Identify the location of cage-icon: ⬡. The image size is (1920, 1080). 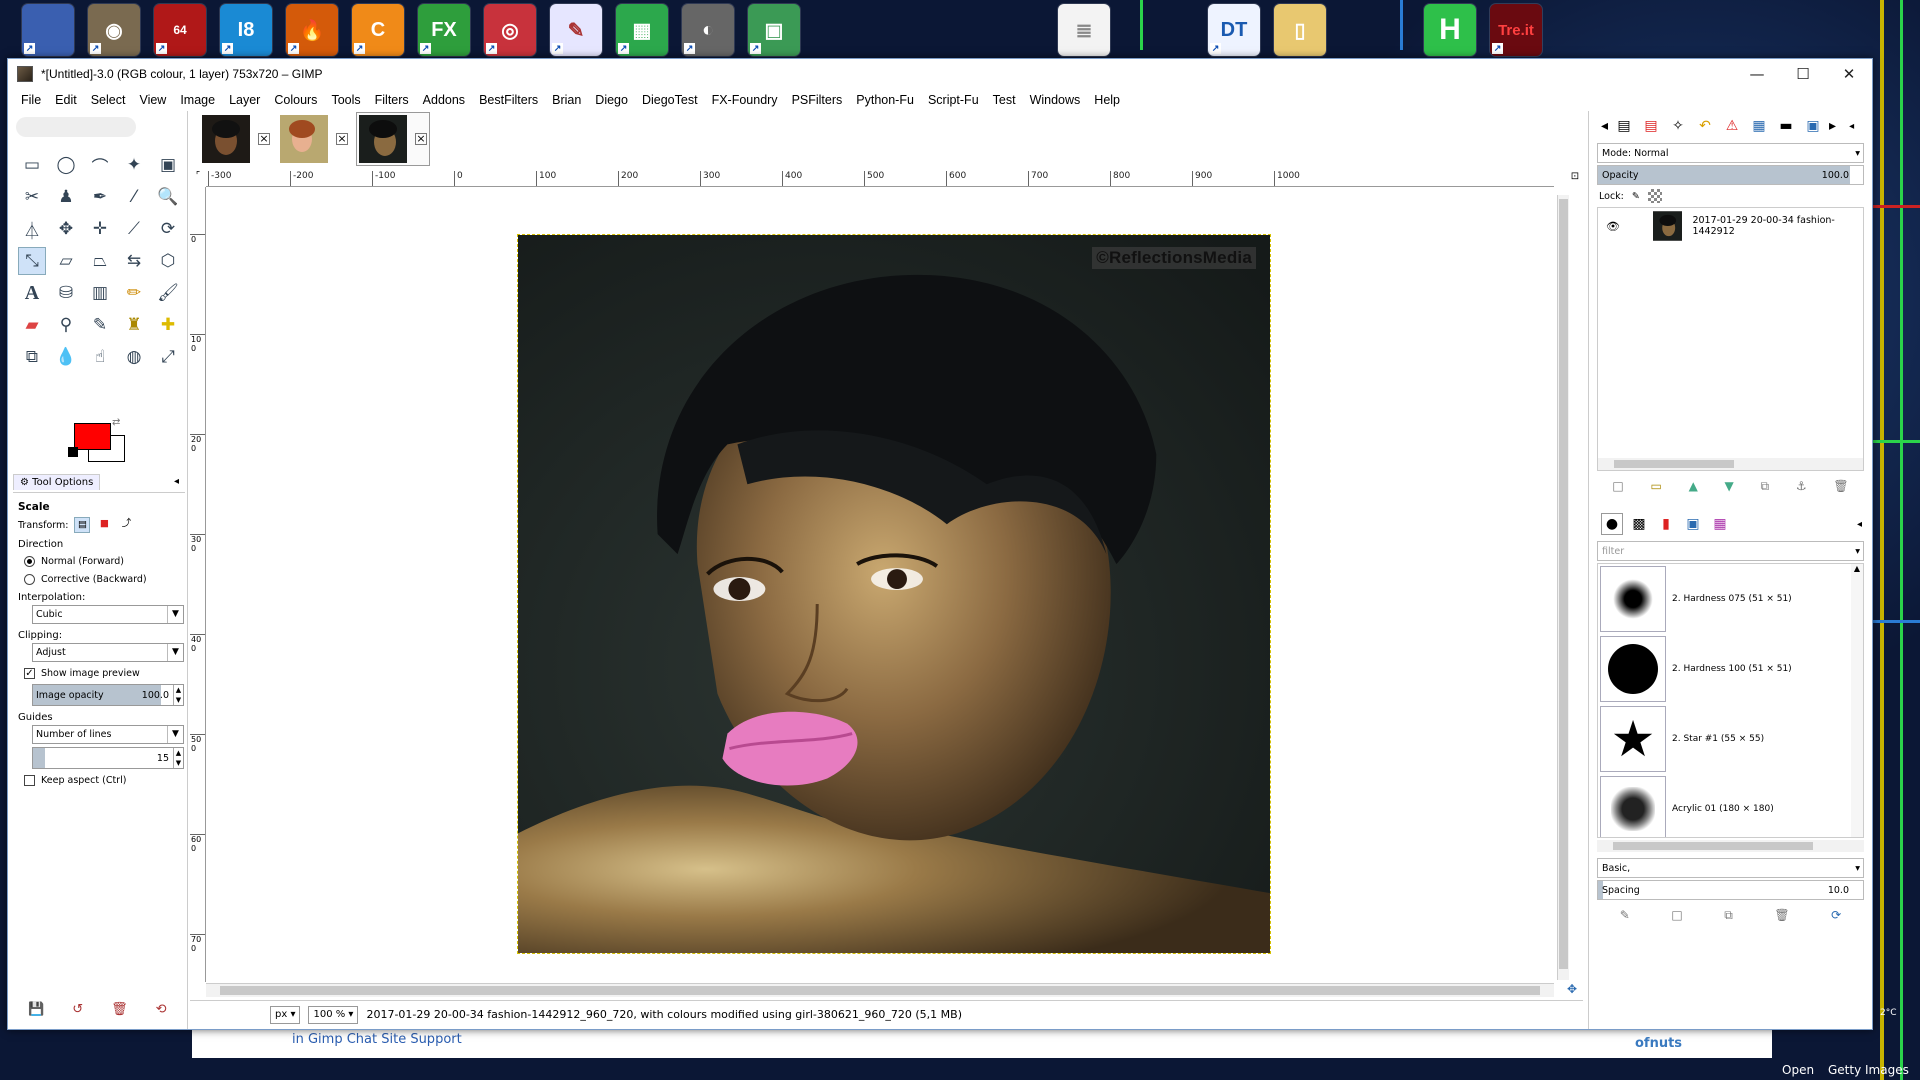
(168, 261).